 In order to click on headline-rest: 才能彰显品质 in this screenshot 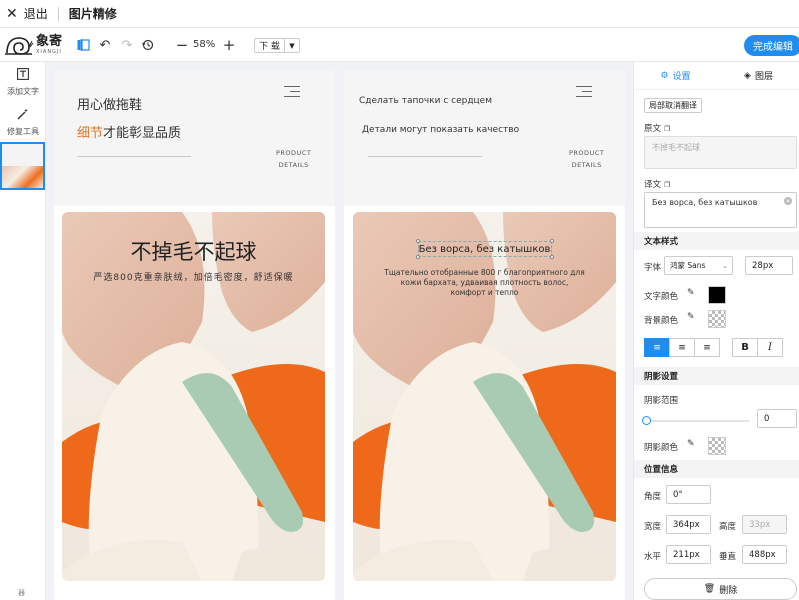, I will do `click(142, 133)`.